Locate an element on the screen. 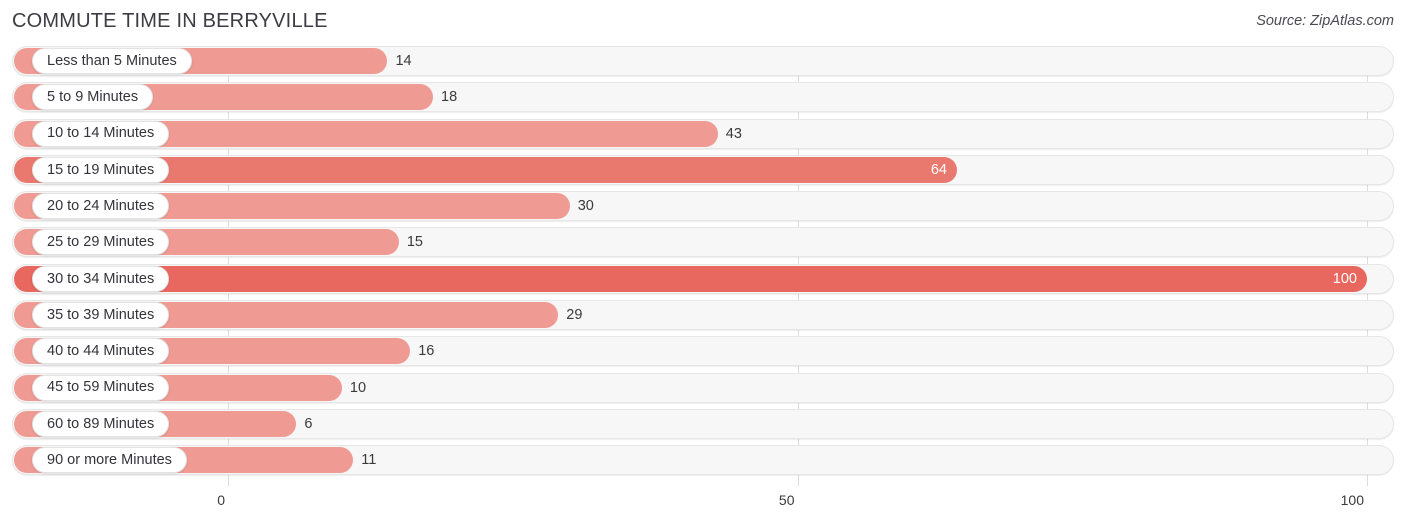 The image size is (1406, 524). bar-category-text: 25 to 29 Minutes is located at coordinates (101, 242).